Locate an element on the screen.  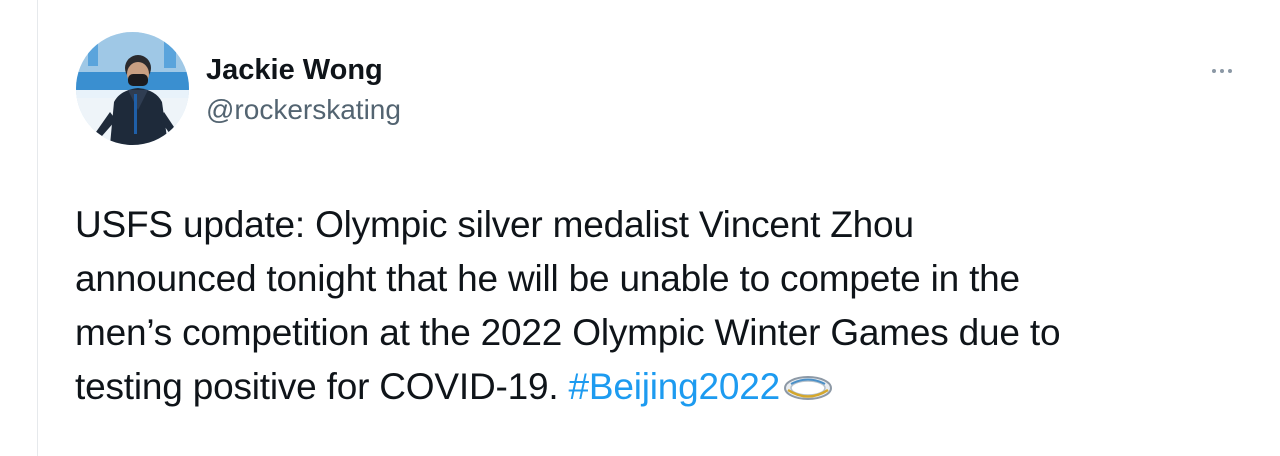
author-handle: @rockerskating is located at coordinates (303, 110).